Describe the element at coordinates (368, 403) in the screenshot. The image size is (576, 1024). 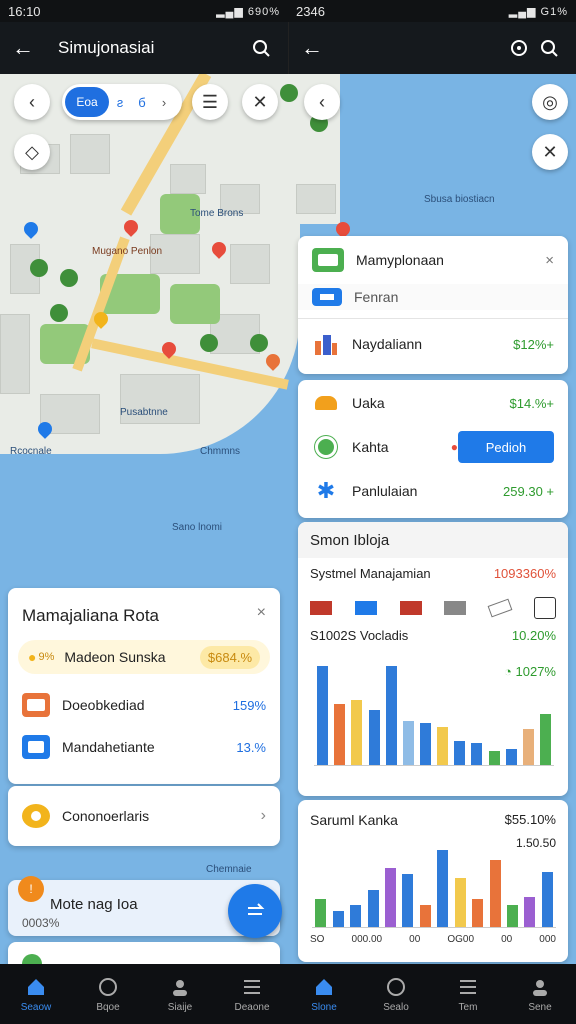
I see `list-item-label: Uaka` at that location.